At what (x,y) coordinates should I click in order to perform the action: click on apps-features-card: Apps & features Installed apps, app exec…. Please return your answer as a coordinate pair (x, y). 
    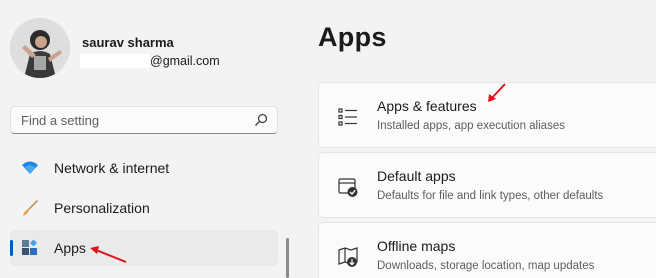
    Looking at the image, I should click on (487, 115).